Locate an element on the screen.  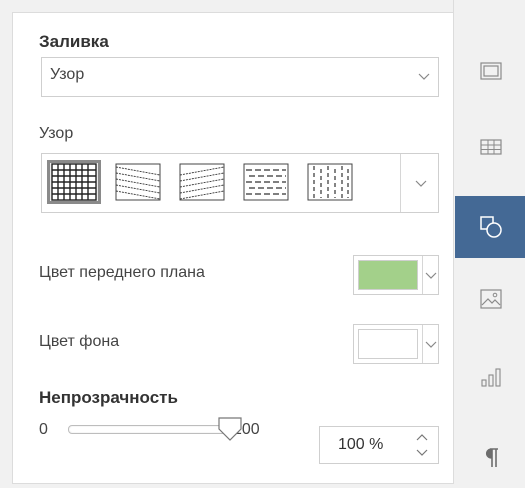
sidebar-item-image is located at coordinates (490, 299).